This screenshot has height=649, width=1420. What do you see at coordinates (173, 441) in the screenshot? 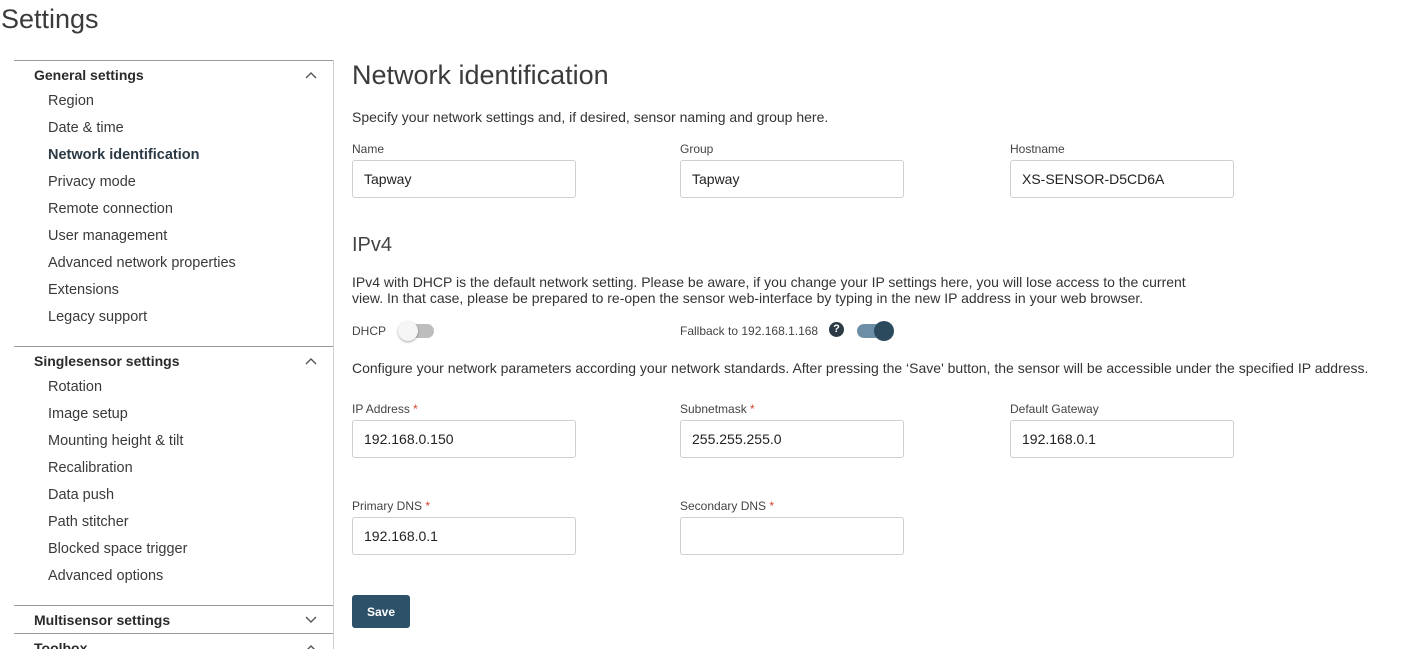
I see `sidebar-item-mounting-height-tilt: Mounting height & tilt` at bounding box center [173, 441].